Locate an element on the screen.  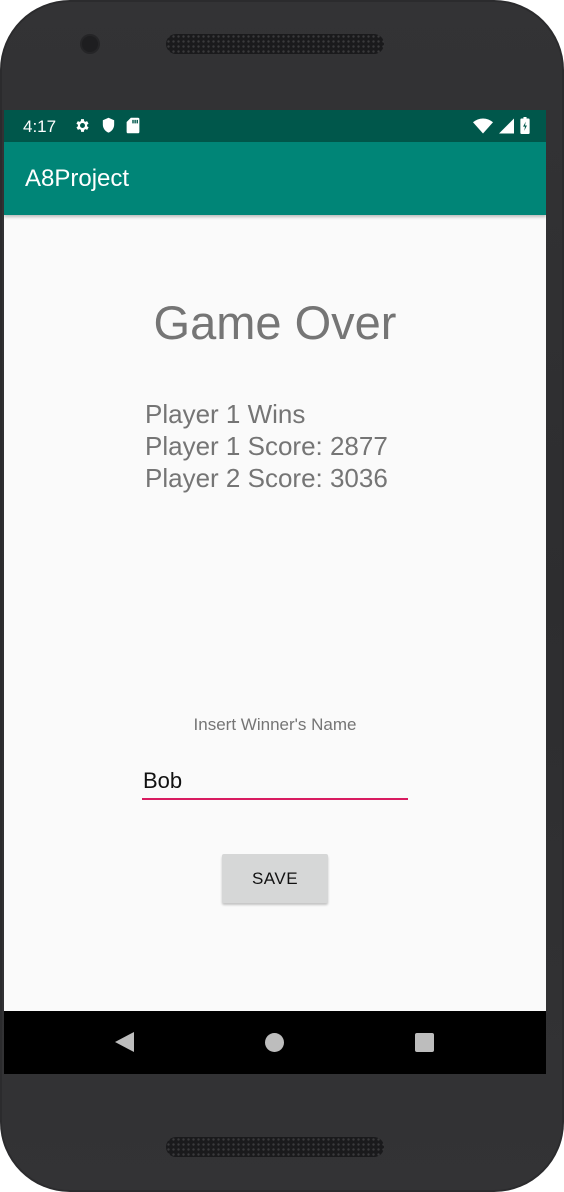
signal-icon is located at coordinates (506, 128).